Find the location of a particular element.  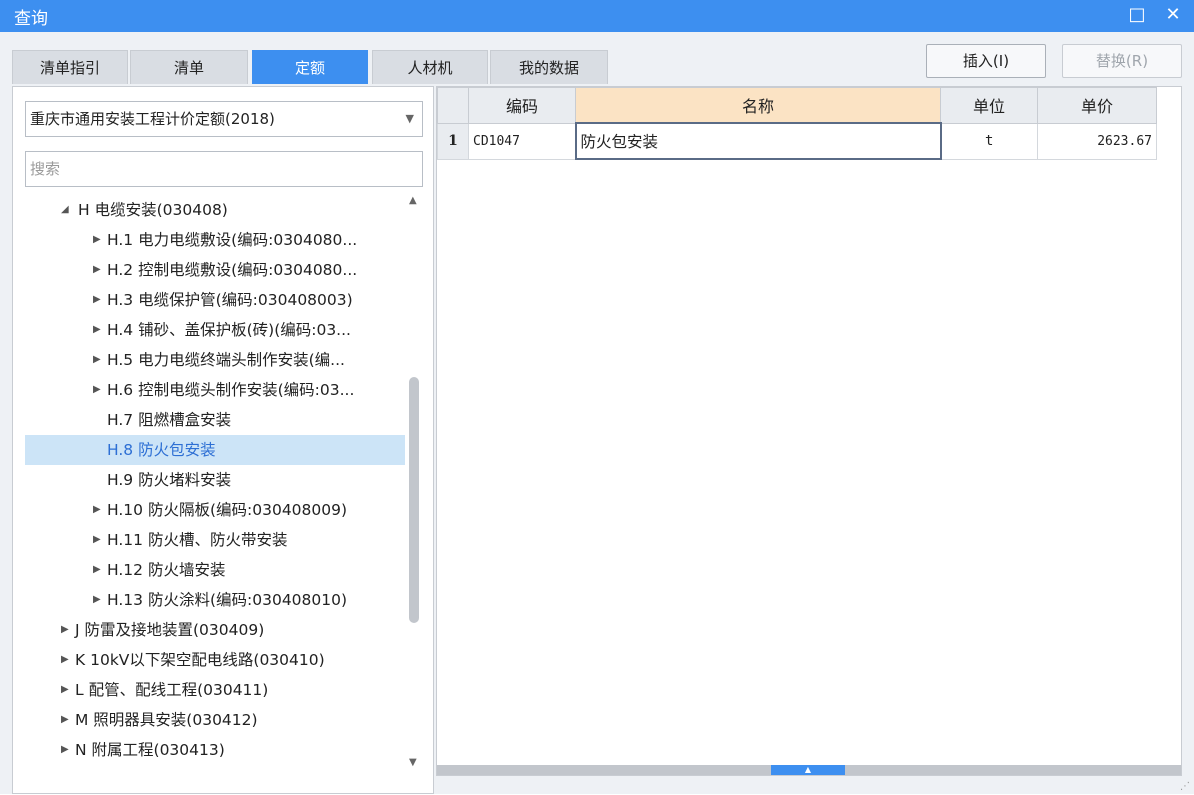

horizontal-scrollbar: ▲ is located at coordinates (809, 770).